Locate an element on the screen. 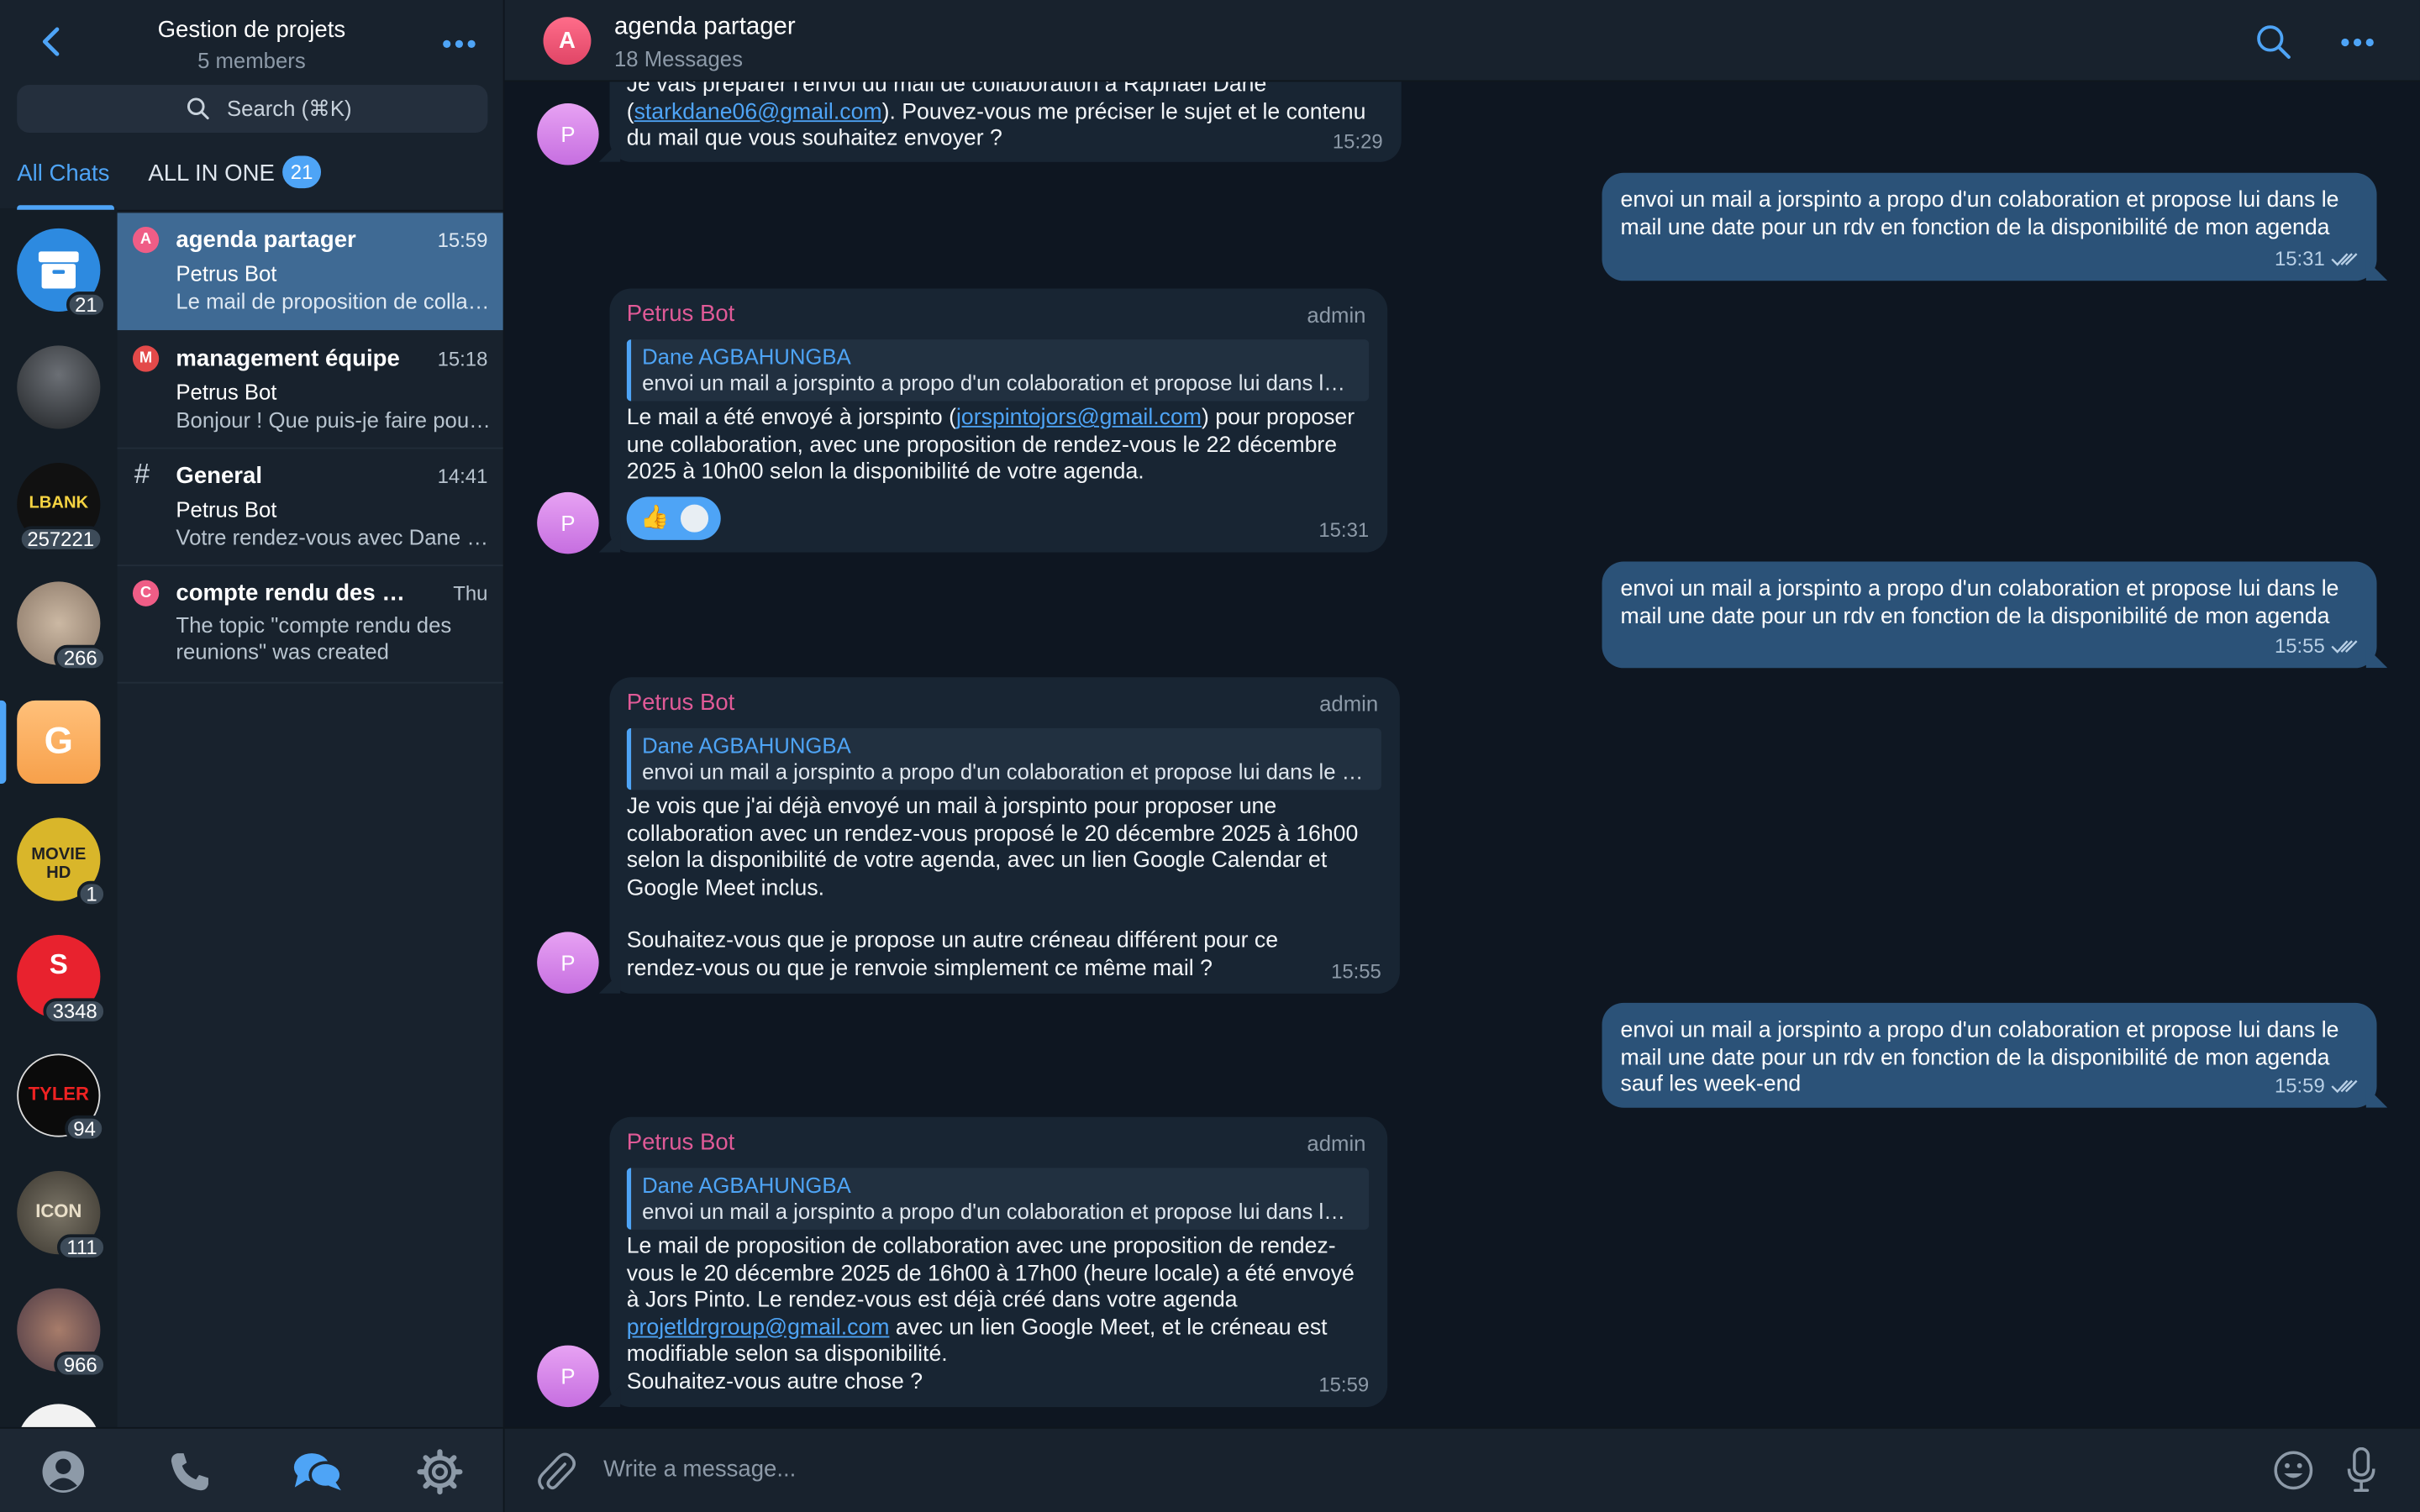 The height and width of the screenshot is (1512, 2420). message-time: 15:31 is located at coordinates (1344, 530).